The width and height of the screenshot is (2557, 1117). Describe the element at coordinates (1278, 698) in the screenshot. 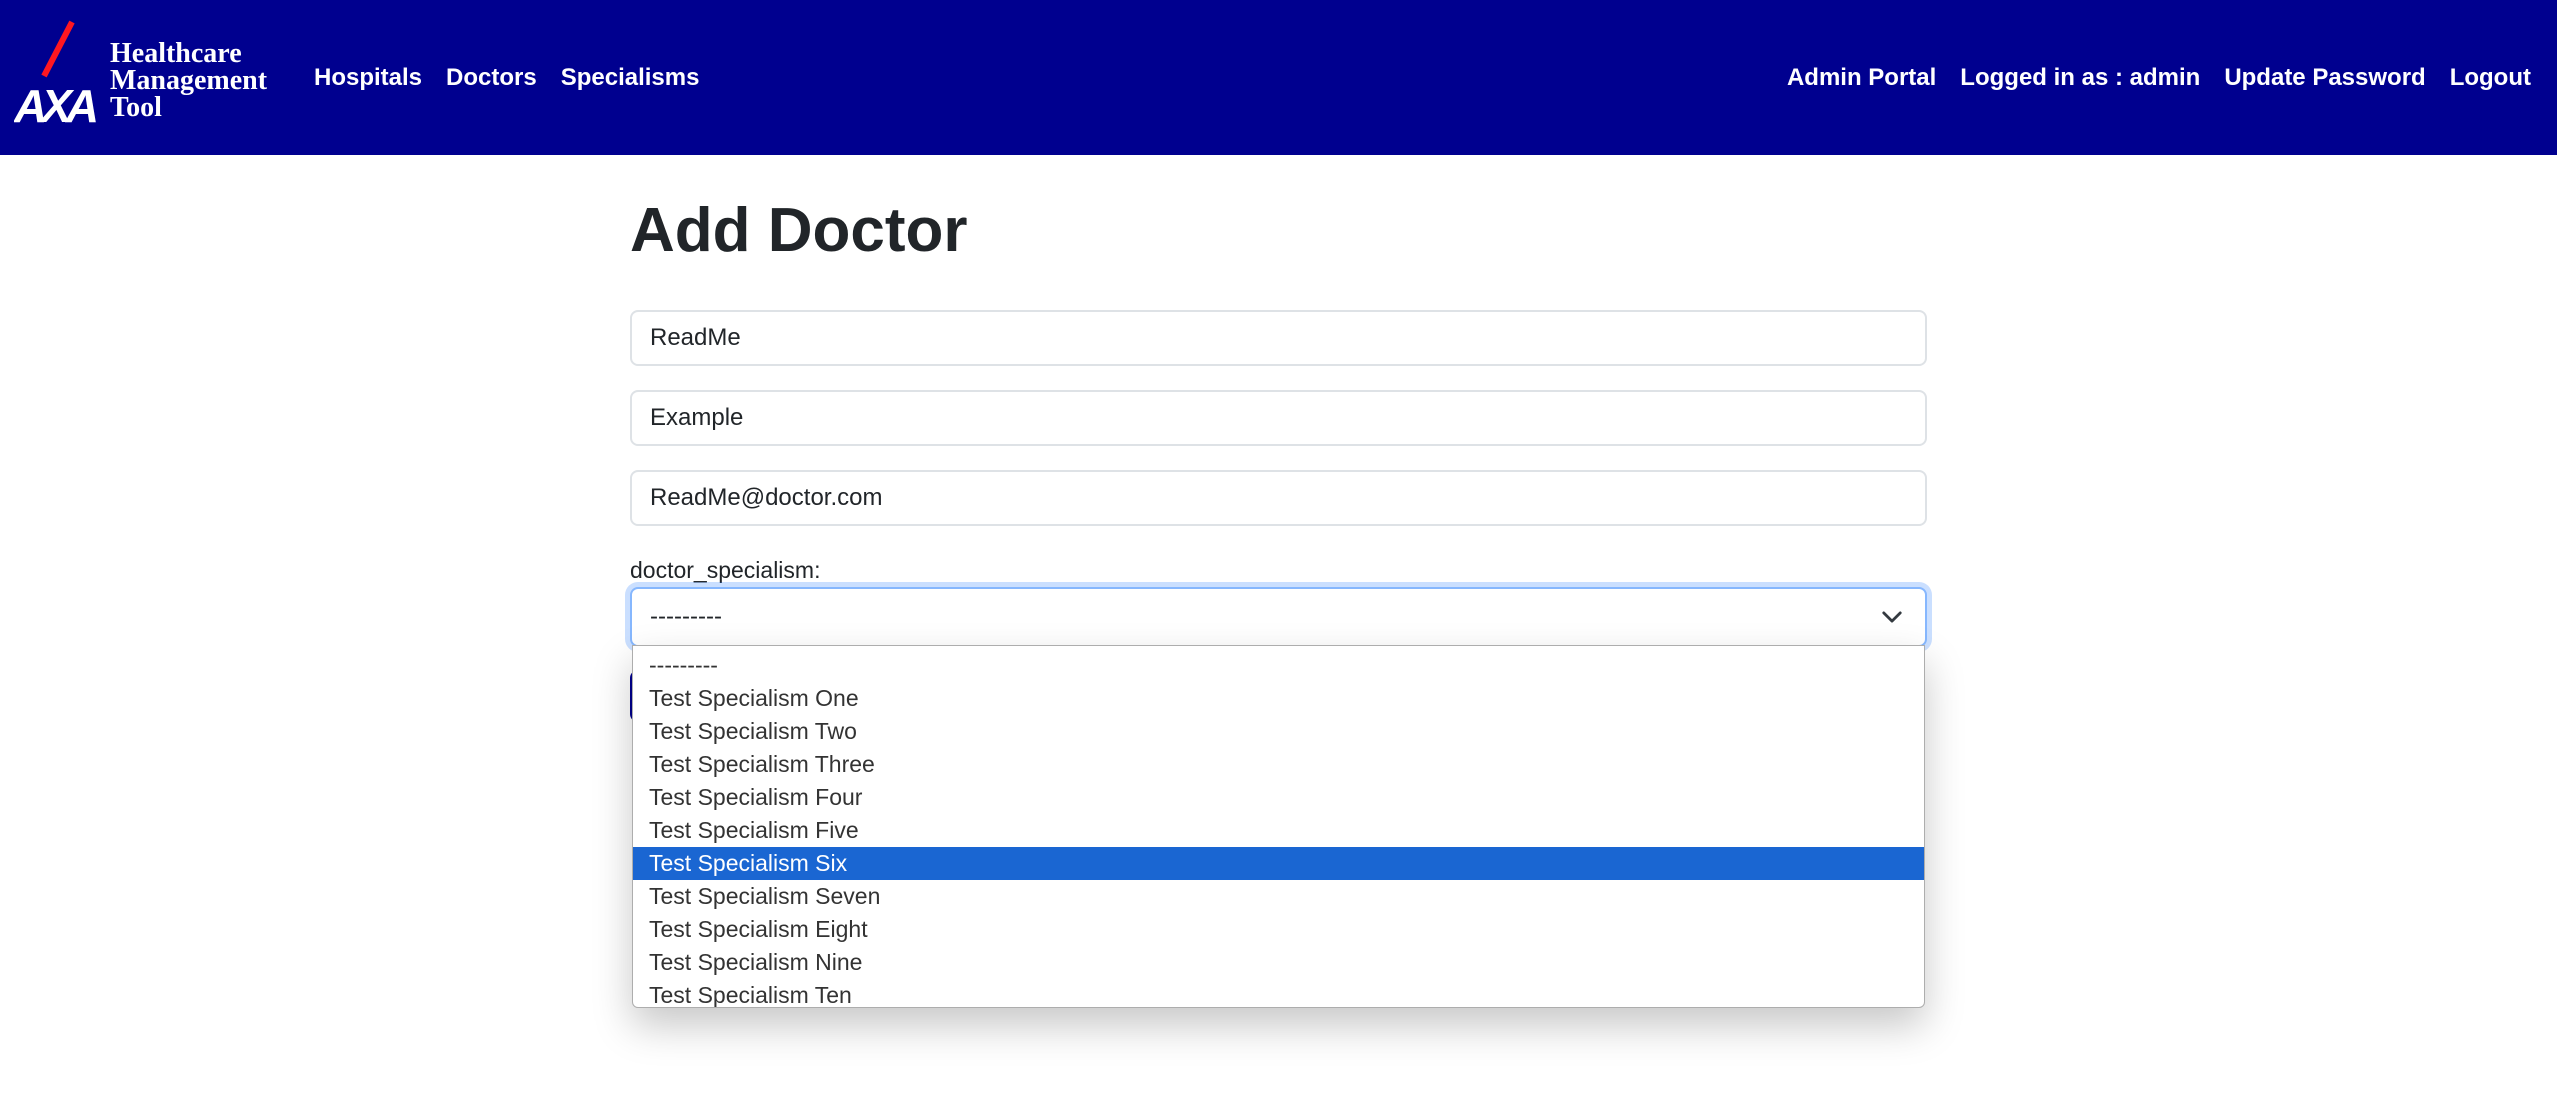

I see `dropdown-option: Test Specialism One` at that location.